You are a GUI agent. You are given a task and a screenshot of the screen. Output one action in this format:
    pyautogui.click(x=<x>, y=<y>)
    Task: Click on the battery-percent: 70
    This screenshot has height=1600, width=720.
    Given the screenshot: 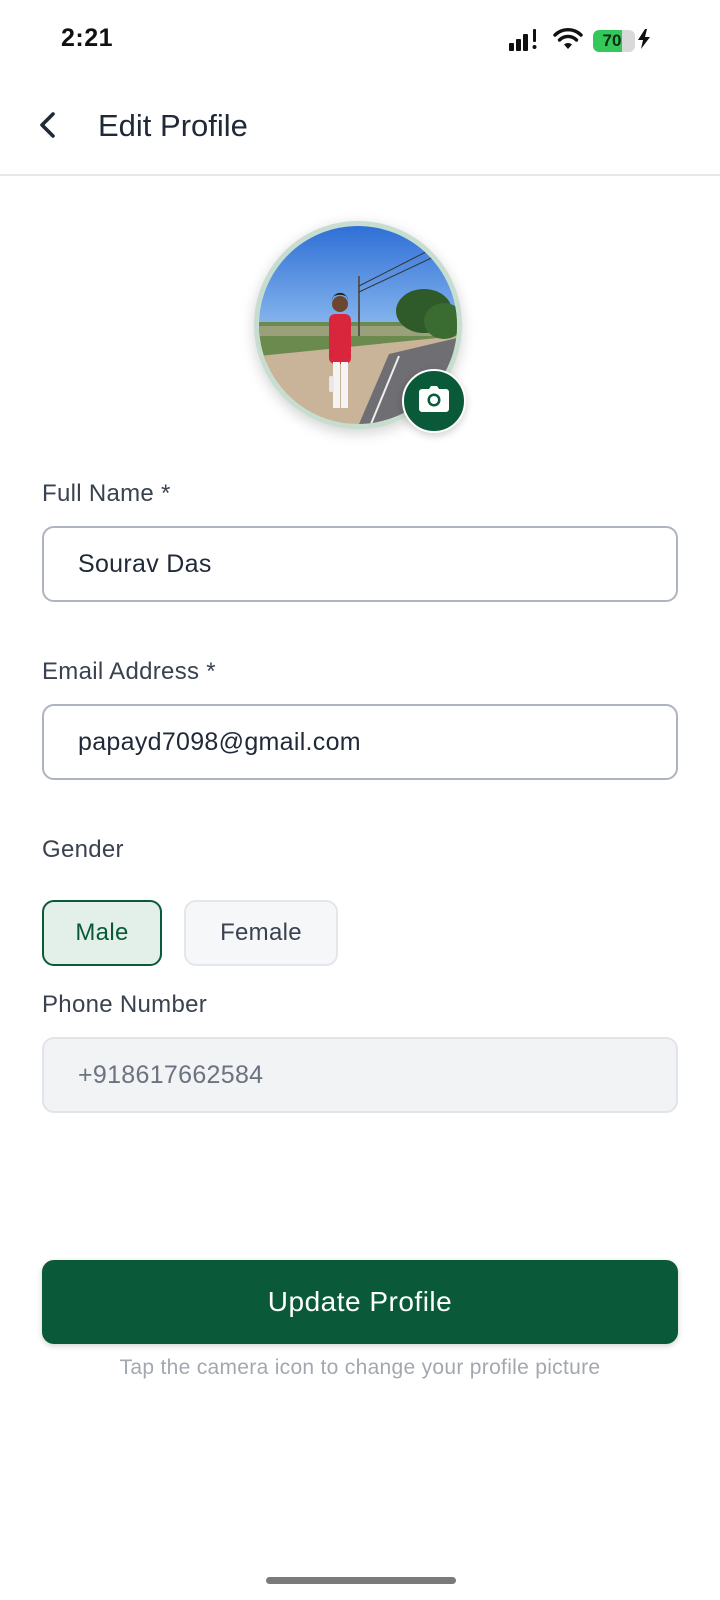 What is the action you would take?
    pyautogui.click(x=612, y=40)
    